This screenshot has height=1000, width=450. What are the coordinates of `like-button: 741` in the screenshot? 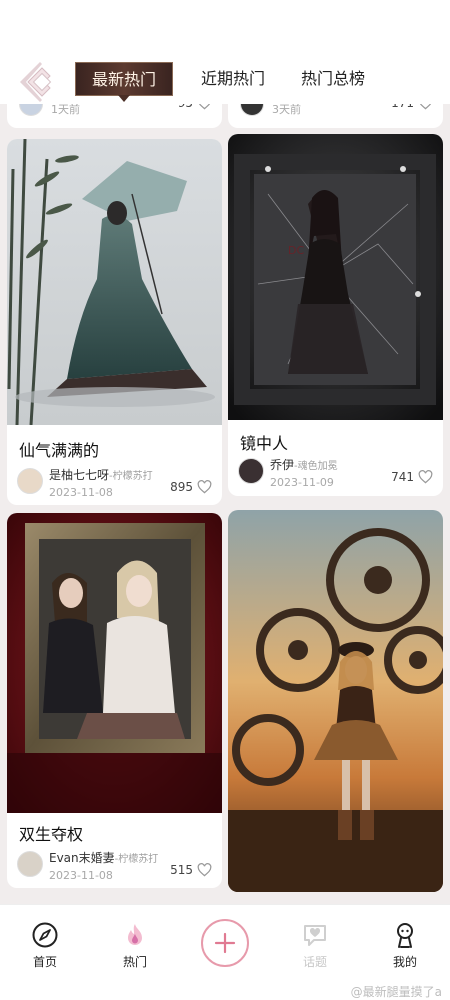 It's located at (412, 477).